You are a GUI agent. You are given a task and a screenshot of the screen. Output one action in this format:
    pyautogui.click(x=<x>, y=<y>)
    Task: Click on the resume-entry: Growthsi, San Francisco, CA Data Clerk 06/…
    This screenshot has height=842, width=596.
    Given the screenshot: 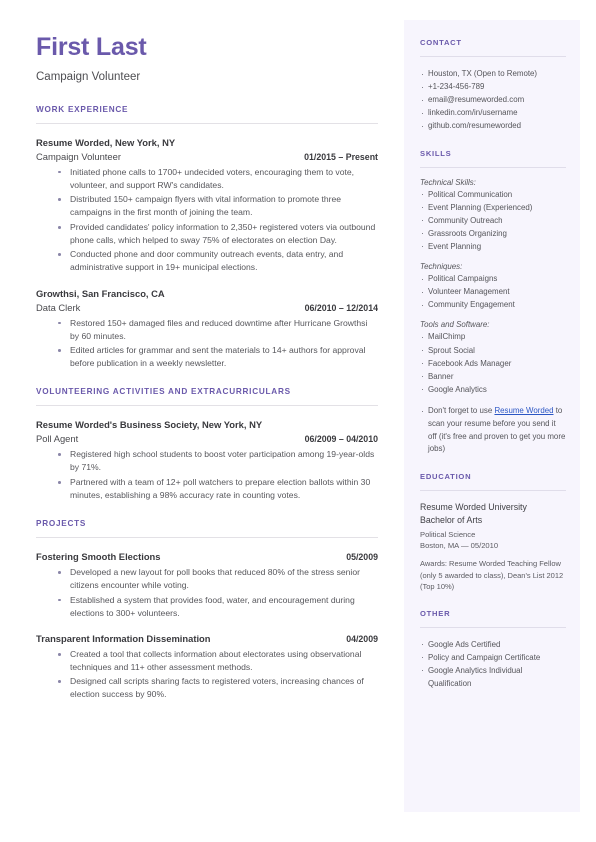 What is the action you would take?
    pyautogui.click(x=207, y=329)
    